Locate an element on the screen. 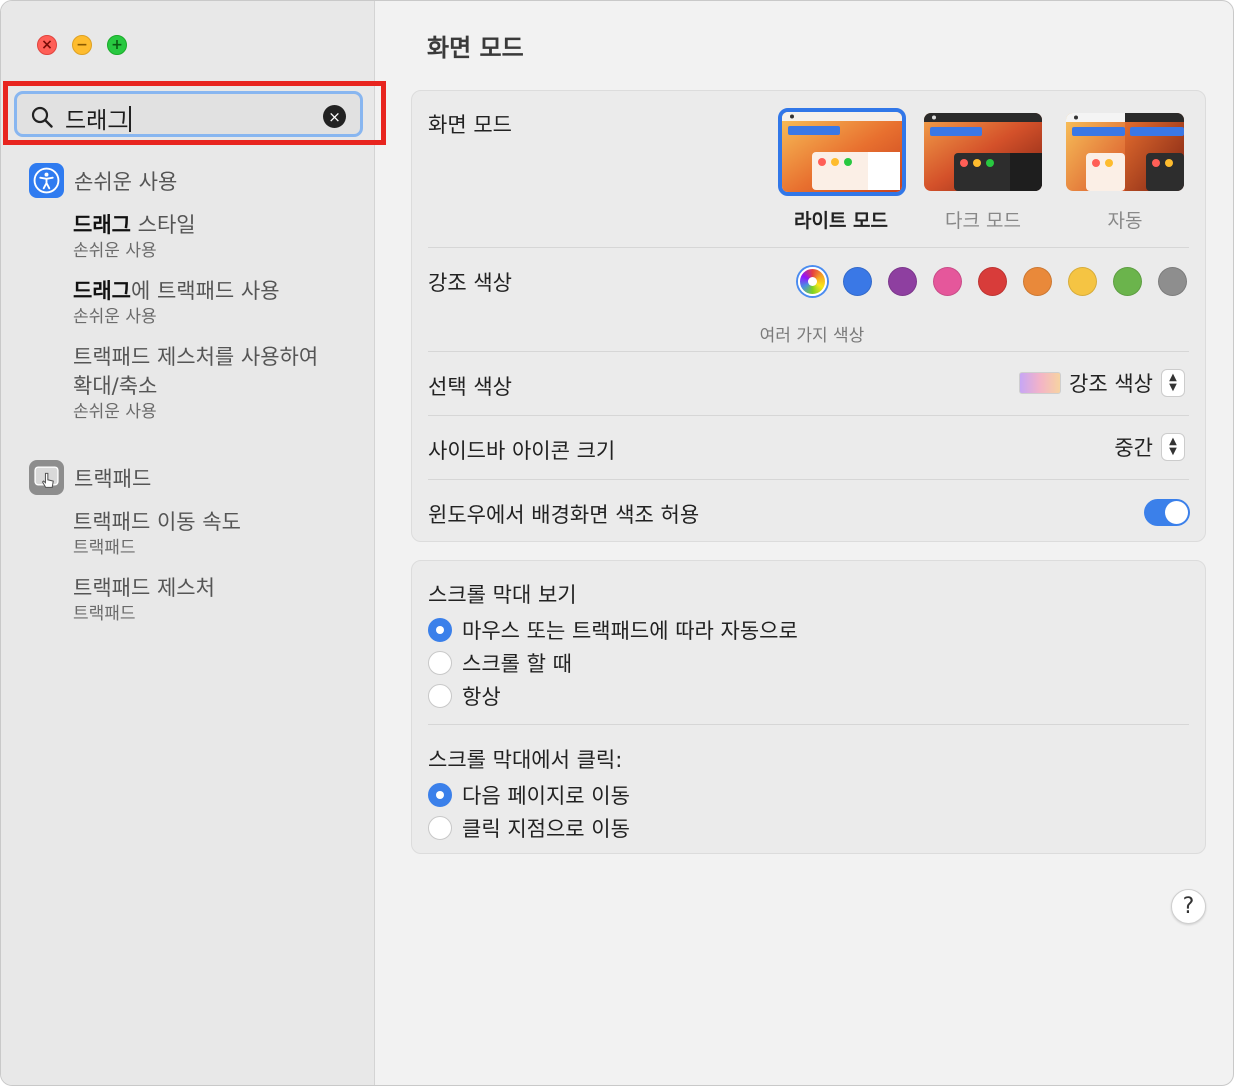  result-title-line2: 확대/축소 is located at coordinates (115, 386).